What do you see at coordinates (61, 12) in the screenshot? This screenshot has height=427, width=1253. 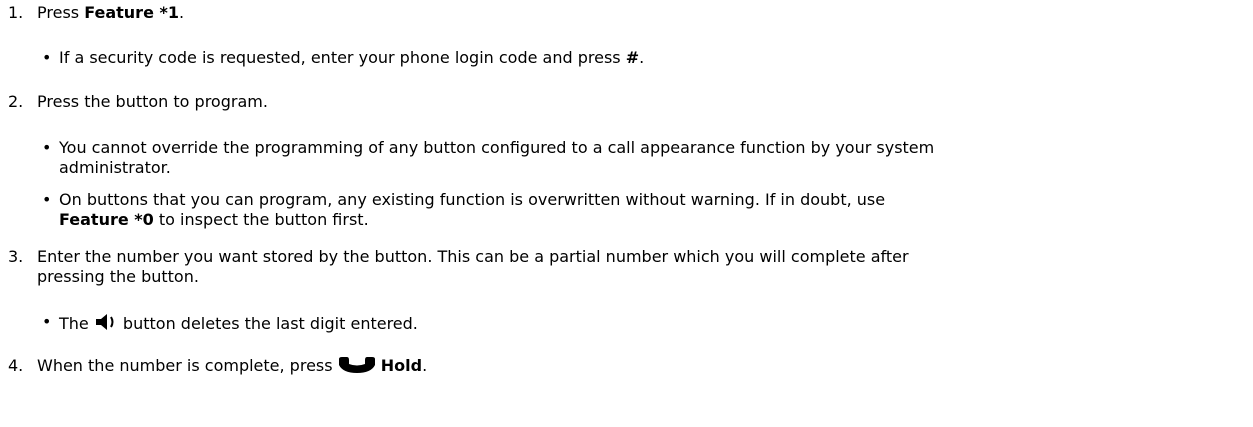 I see `step-text: Press` at bounding box center [61, 12].